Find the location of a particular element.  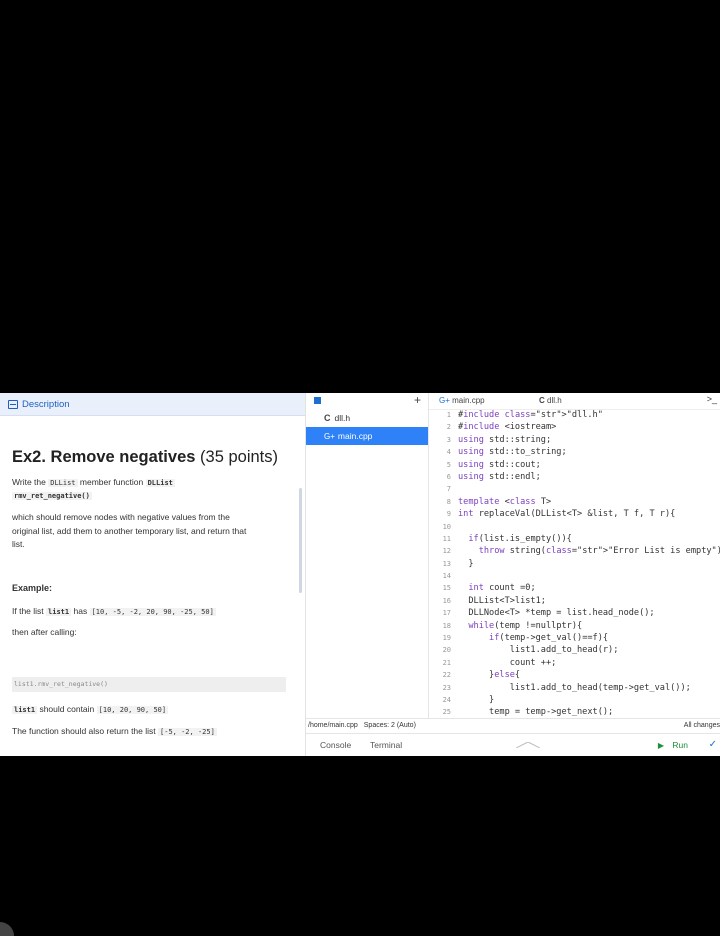

code-line: using std::endl; is located at coordinates (589, 477).